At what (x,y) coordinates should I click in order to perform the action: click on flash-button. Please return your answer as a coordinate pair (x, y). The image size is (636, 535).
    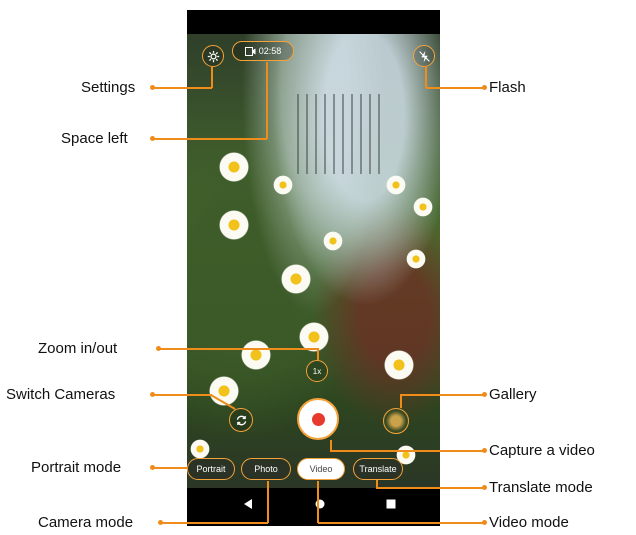
    Looking at the image, I should click on (424, 56).